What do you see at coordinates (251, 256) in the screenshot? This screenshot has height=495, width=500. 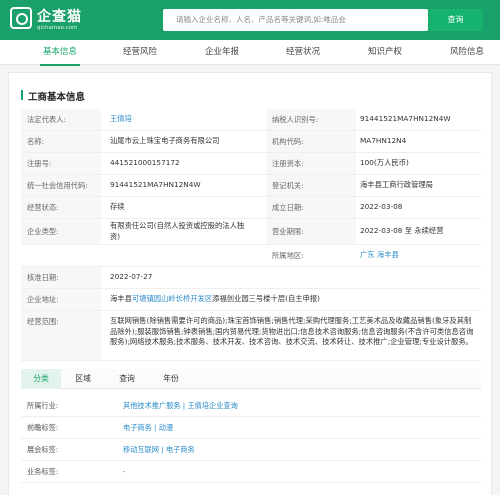 I see `info-row: 所属地区: 广东 海丰县` at bounding box center [251, 256].